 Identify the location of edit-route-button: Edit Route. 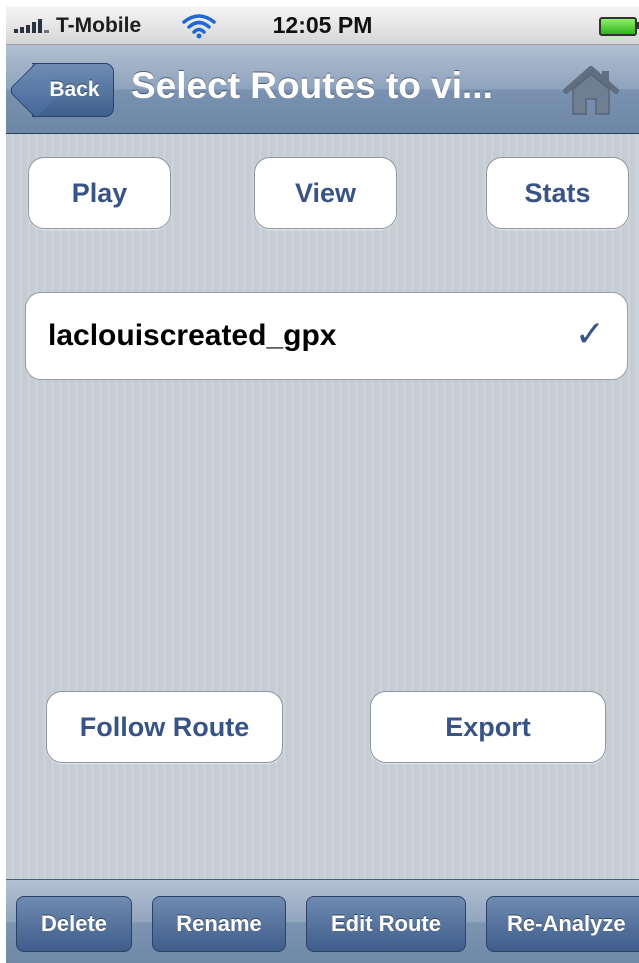
(386, 924).